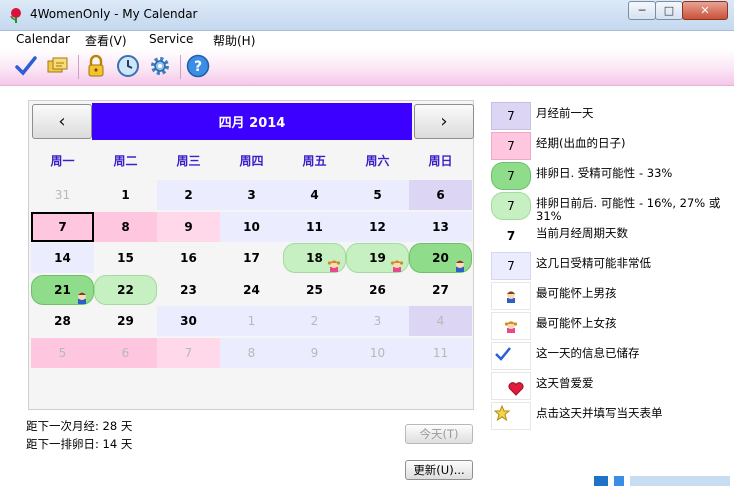 This screenshot has width=734, height=486. Describe the element at coordinates (62, 121) in the screenshot. I see `prev-month-button: ‹` at that location.